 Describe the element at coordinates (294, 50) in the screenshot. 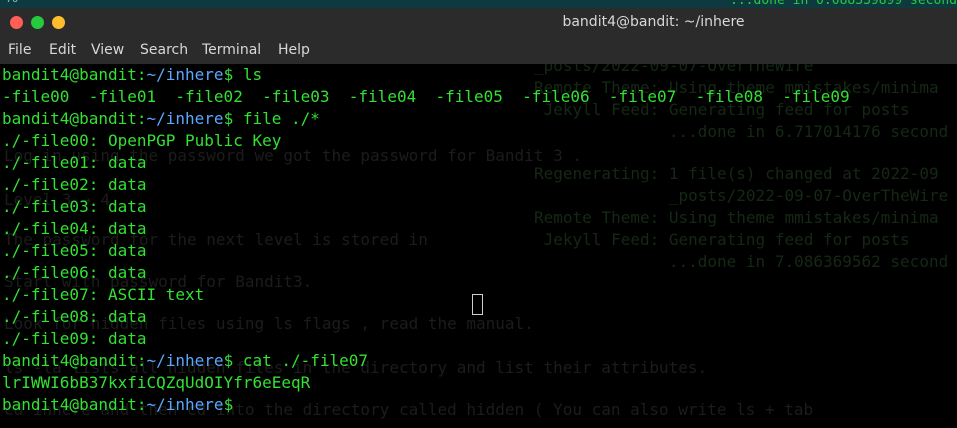

I see `menu-help: Help` at that location.